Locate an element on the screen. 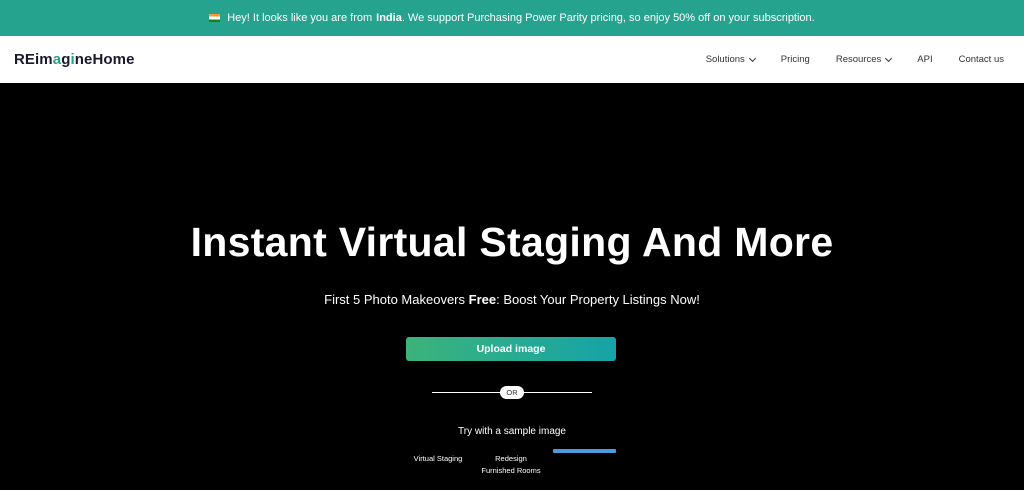 This screenshot has height=490, width=1024. subtitle-bold: Free is located at coordinates (482, 299).